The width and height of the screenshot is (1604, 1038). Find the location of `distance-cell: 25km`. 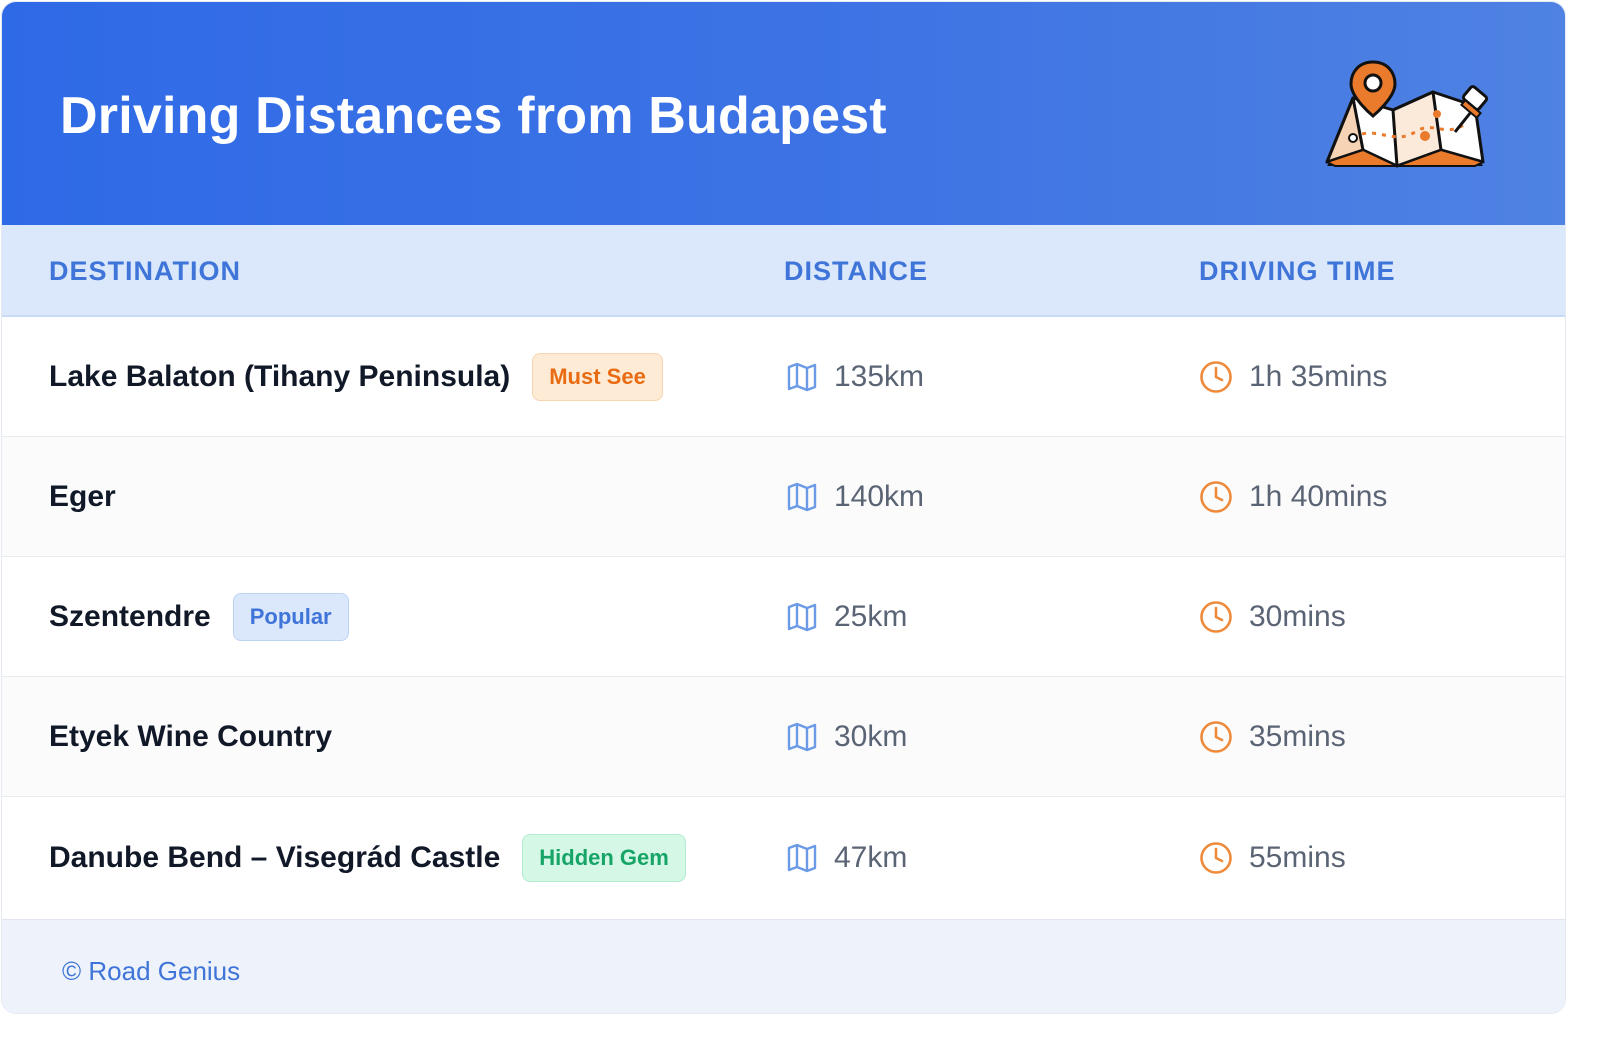

distance-cell: 25km is located at coordinates (846, 616).